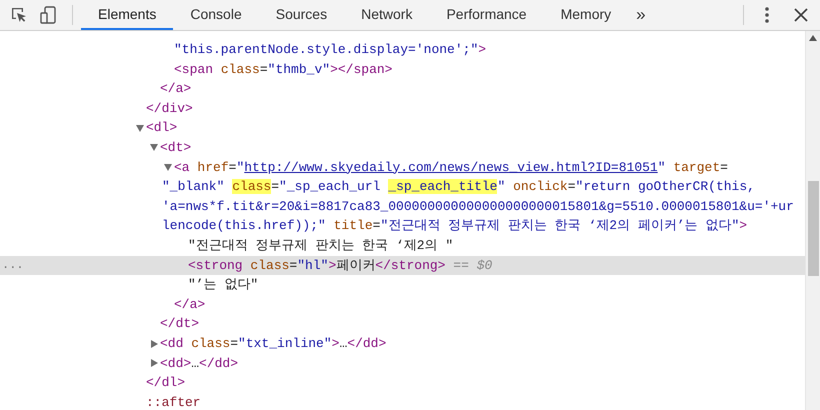 This screenshot has width=820, height=410. Describe the element at coordinates (301, 15) in the screenshot. I see `panel-tab: Sources` at that location.